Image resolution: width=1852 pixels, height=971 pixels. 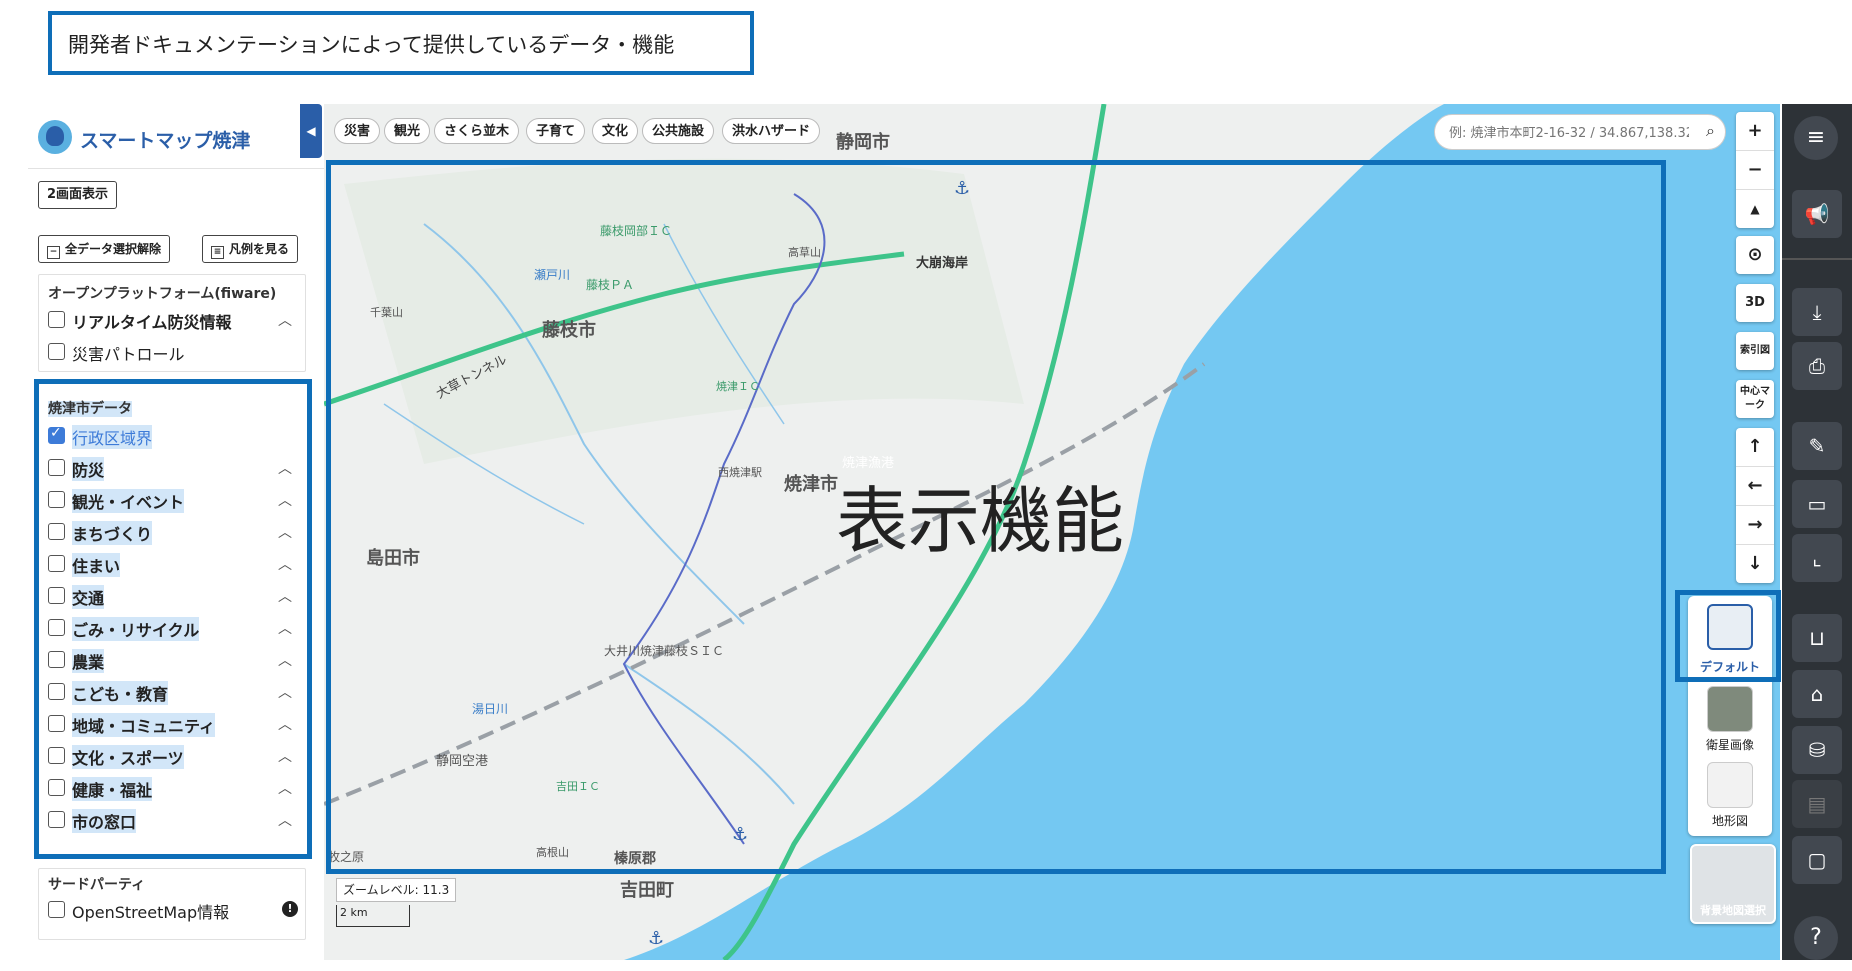 I want to click on checkbox-label: リアルタイム防災情報, so click(x=152, y=322).